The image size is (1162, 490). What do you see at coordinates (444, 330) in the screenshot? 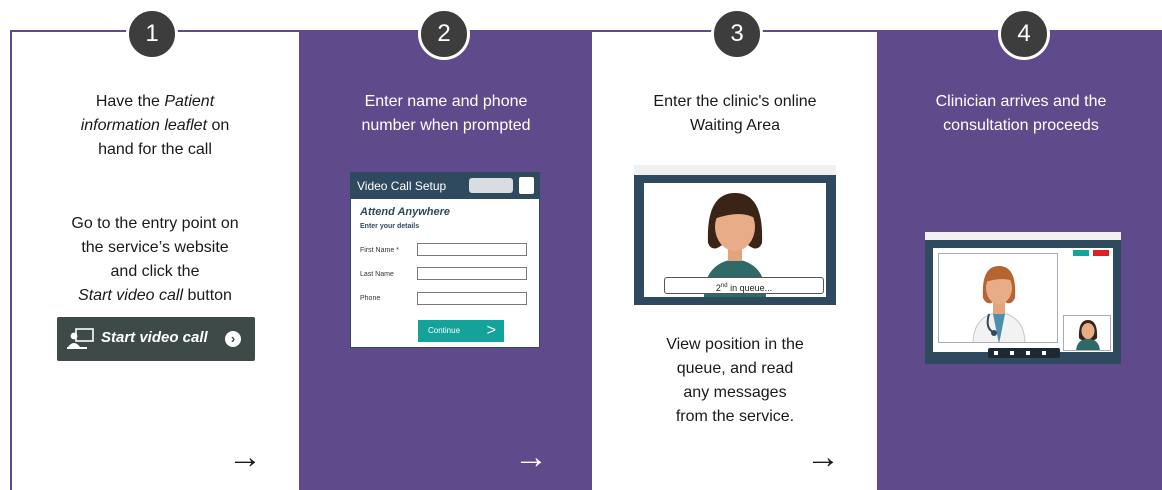
I see `continue-label: Continue` at bounding box center [444, 330].